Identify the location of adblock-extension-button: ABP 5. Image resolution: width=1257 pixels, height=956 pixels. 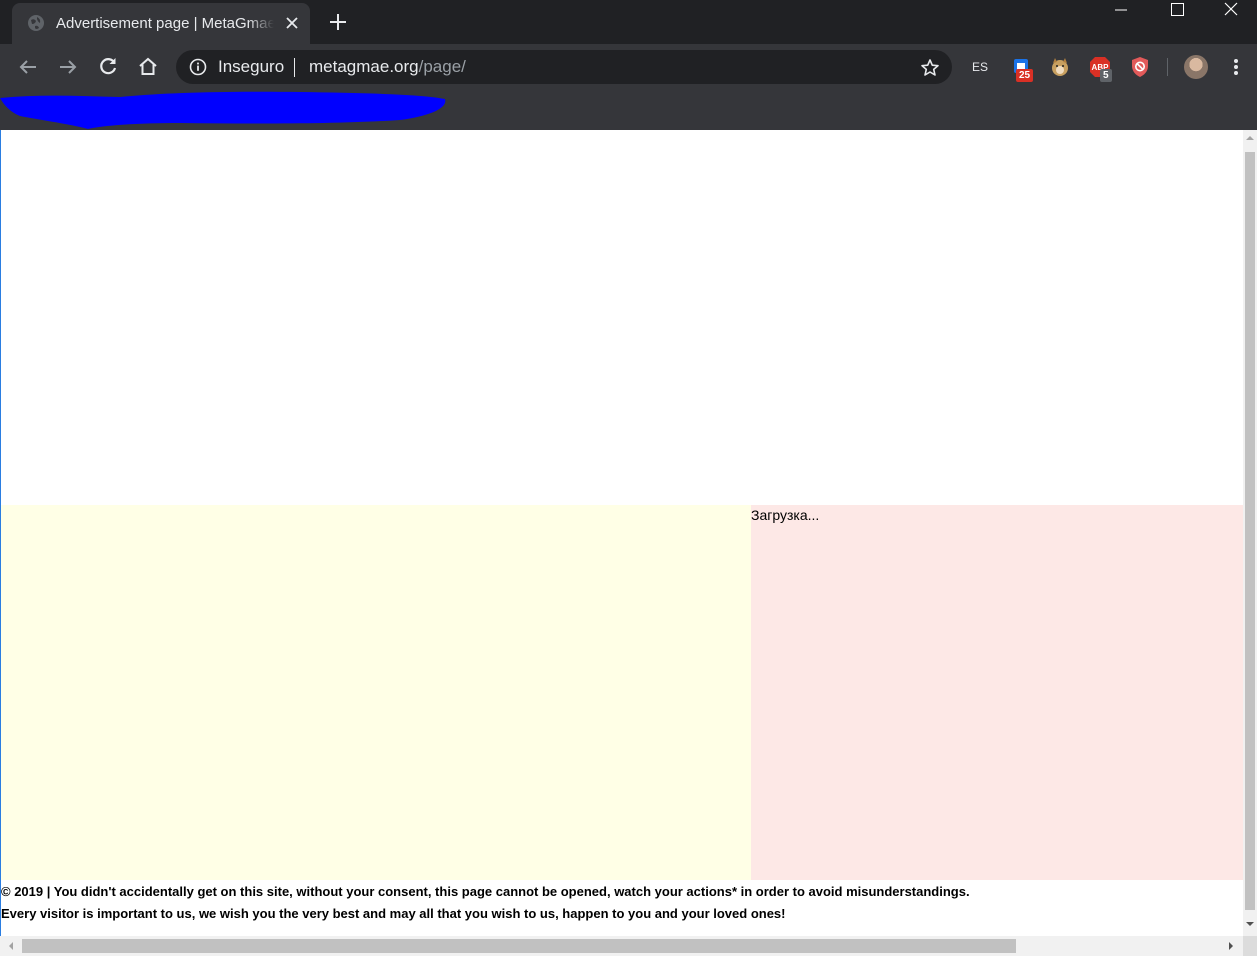
(1100, 68).